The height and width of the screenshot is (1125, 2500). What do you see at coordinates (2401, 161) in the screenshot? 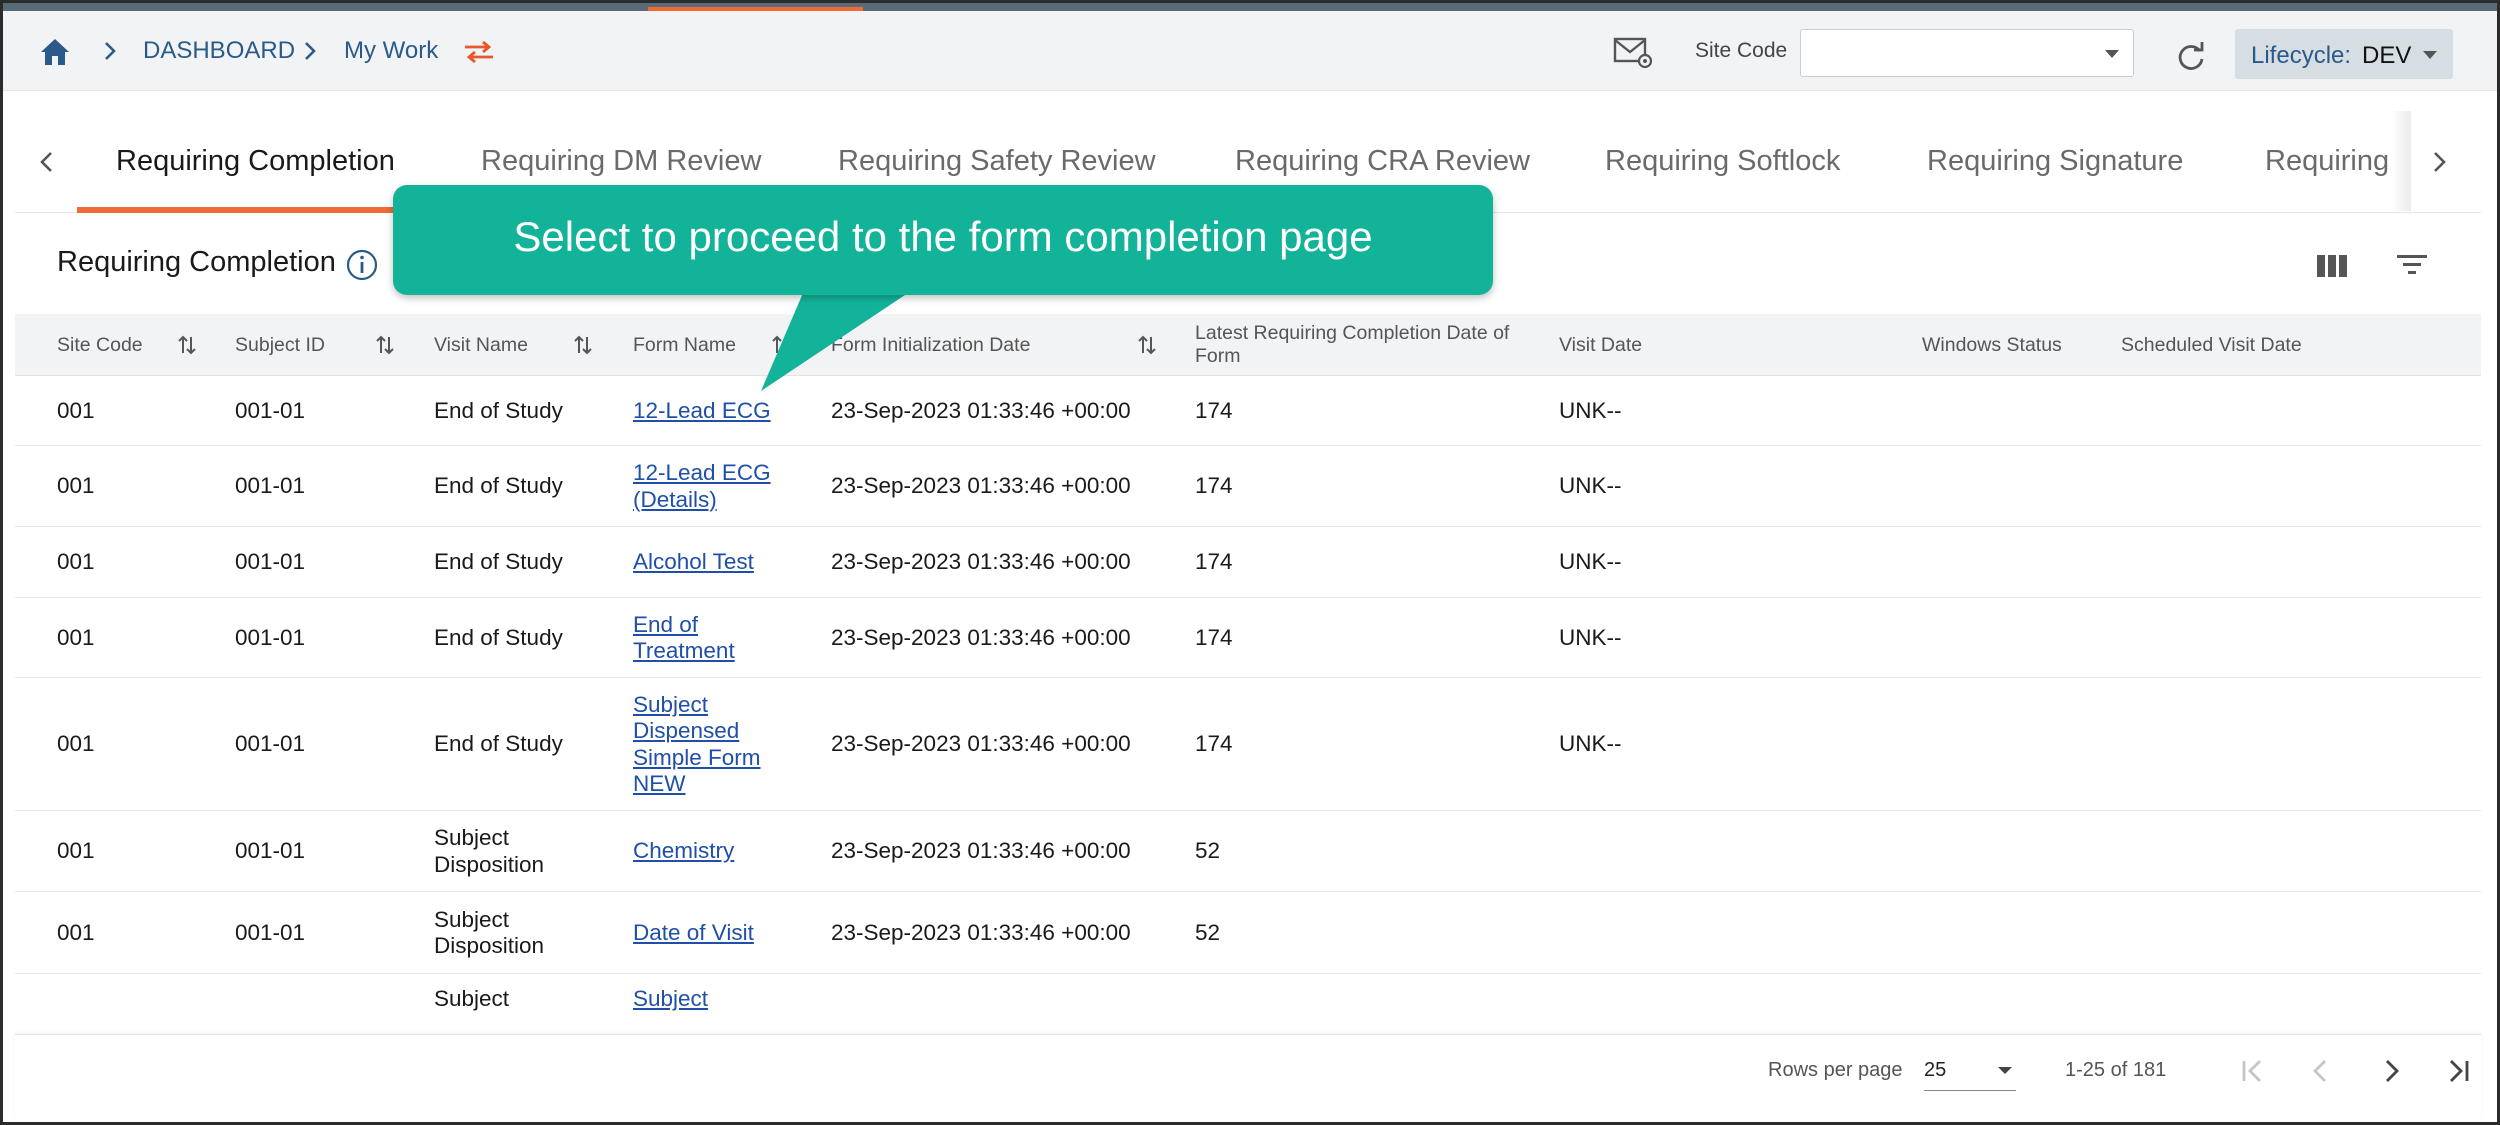
I see `tabs-fade` at bounding box center [2401, 161].